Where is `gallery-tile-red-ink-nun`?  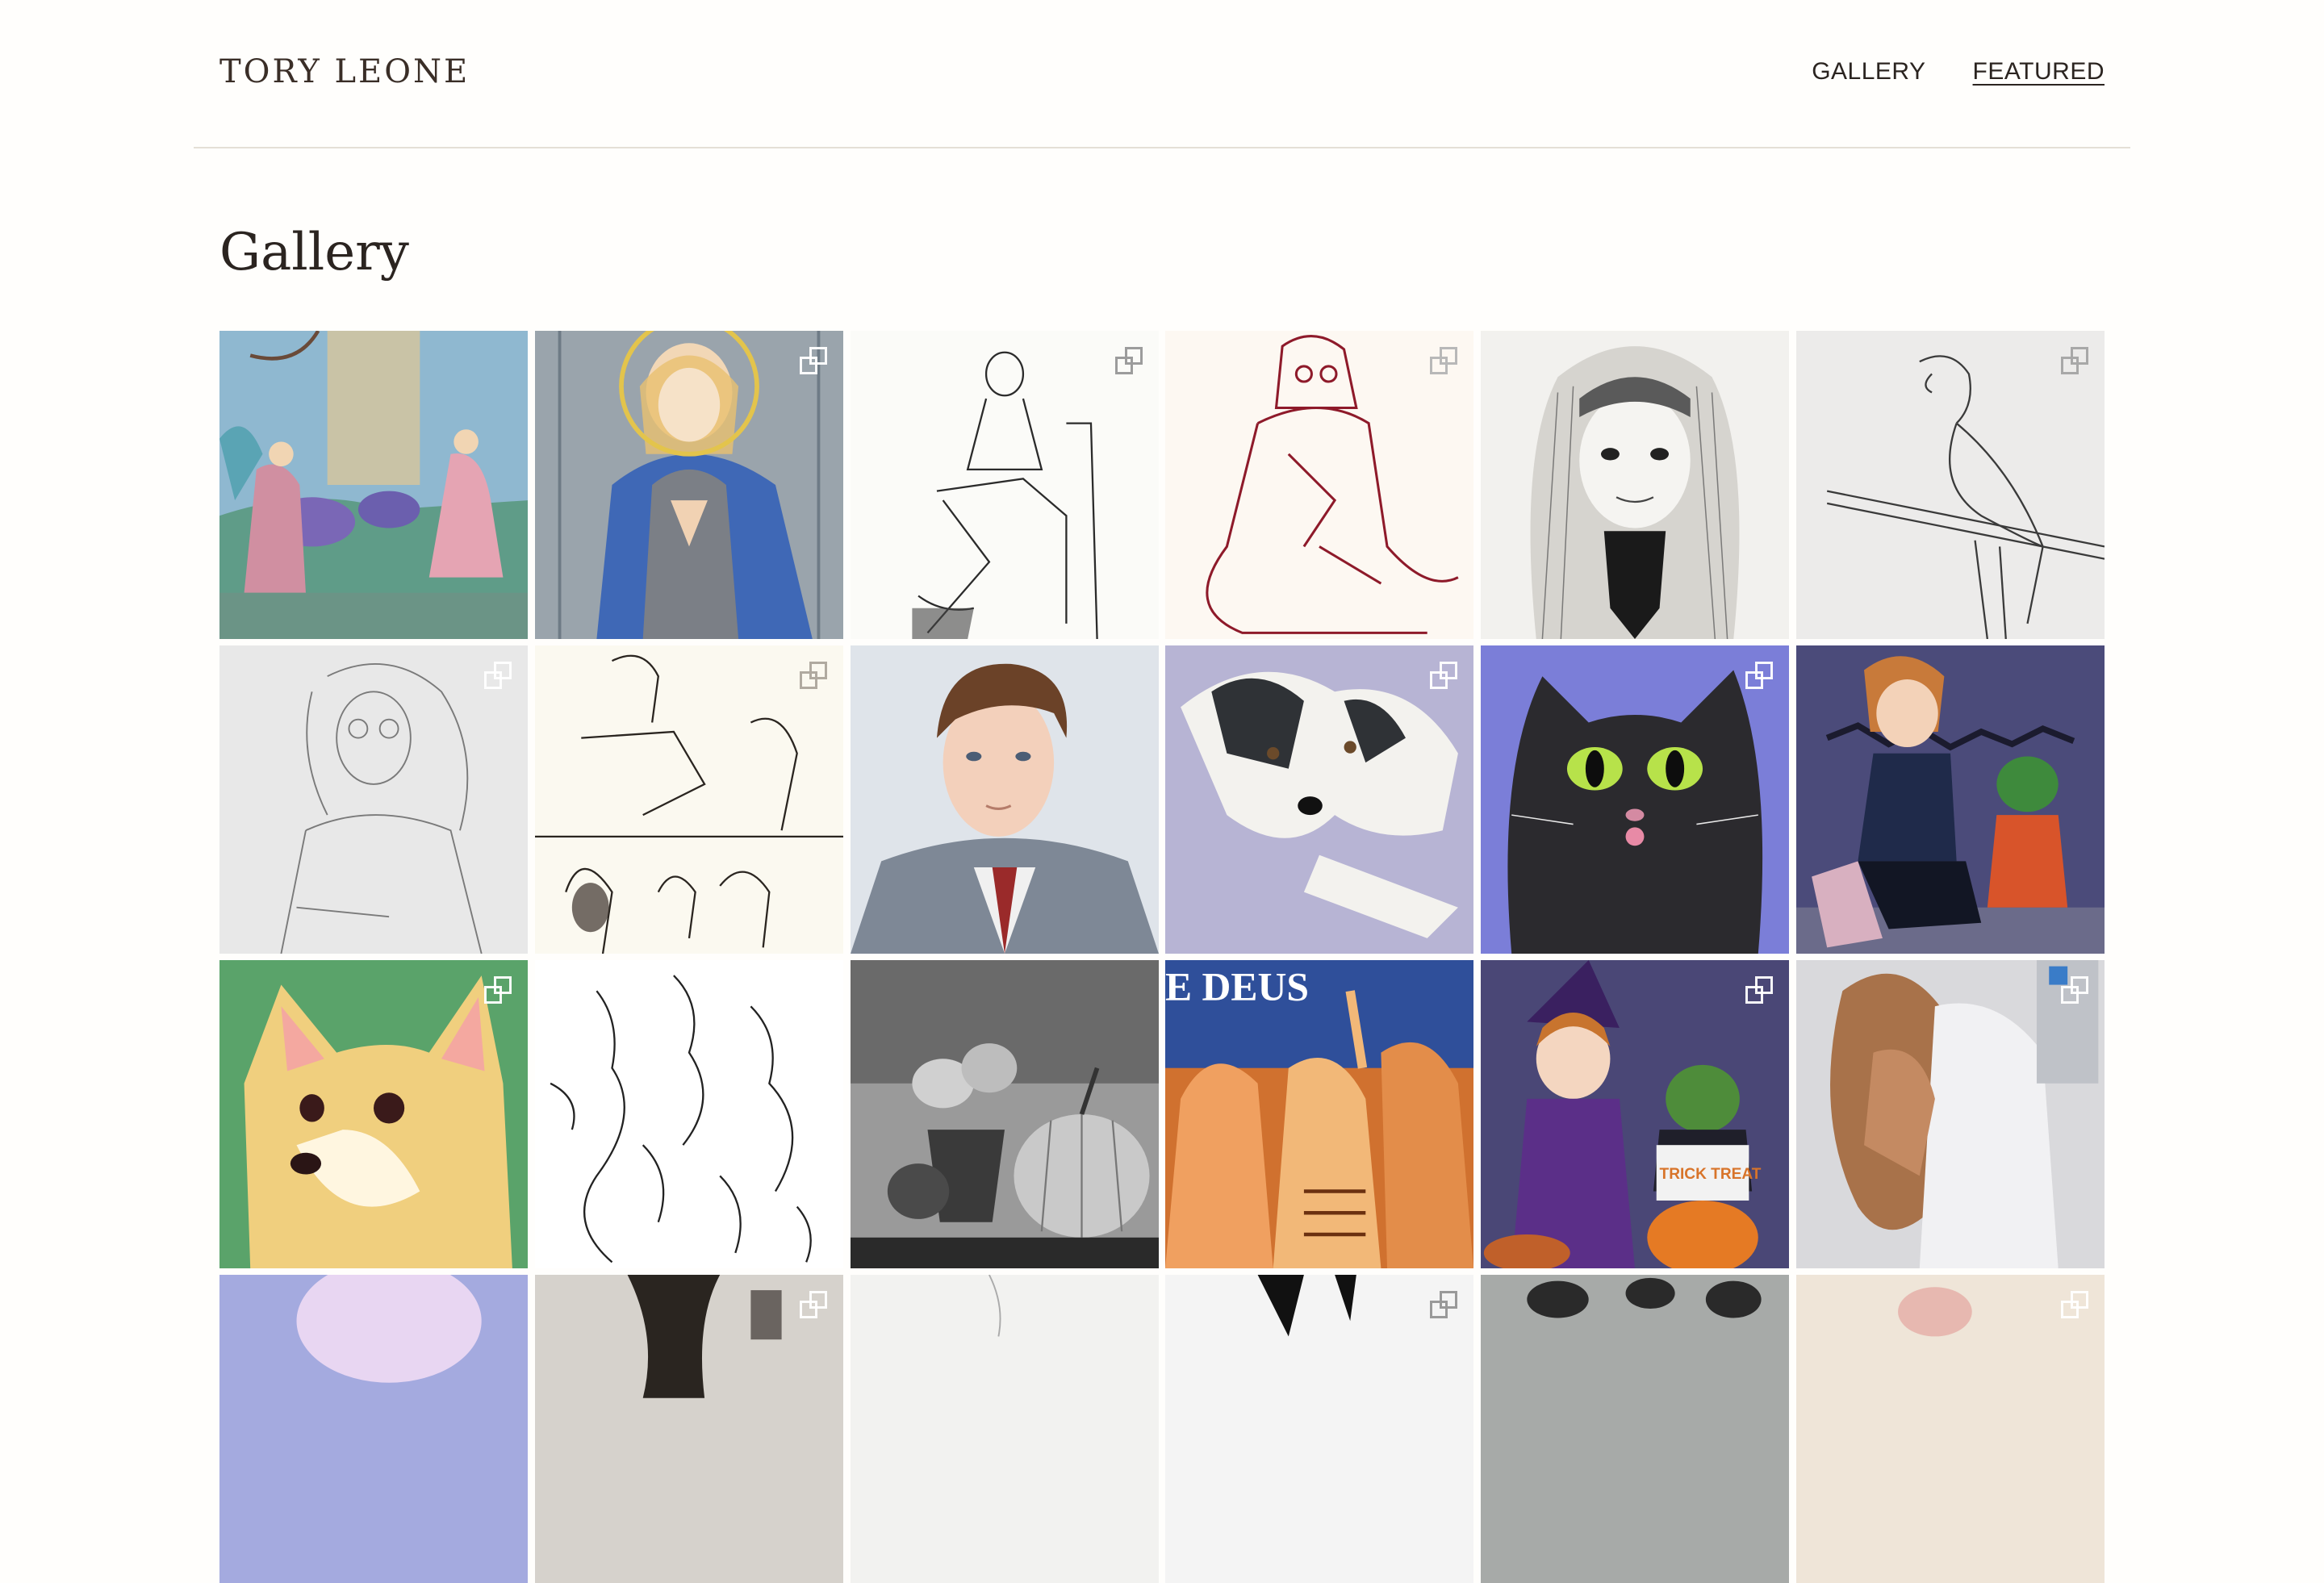 gallery-tile-red-ink-nun is located at coordinates (1319, 485).